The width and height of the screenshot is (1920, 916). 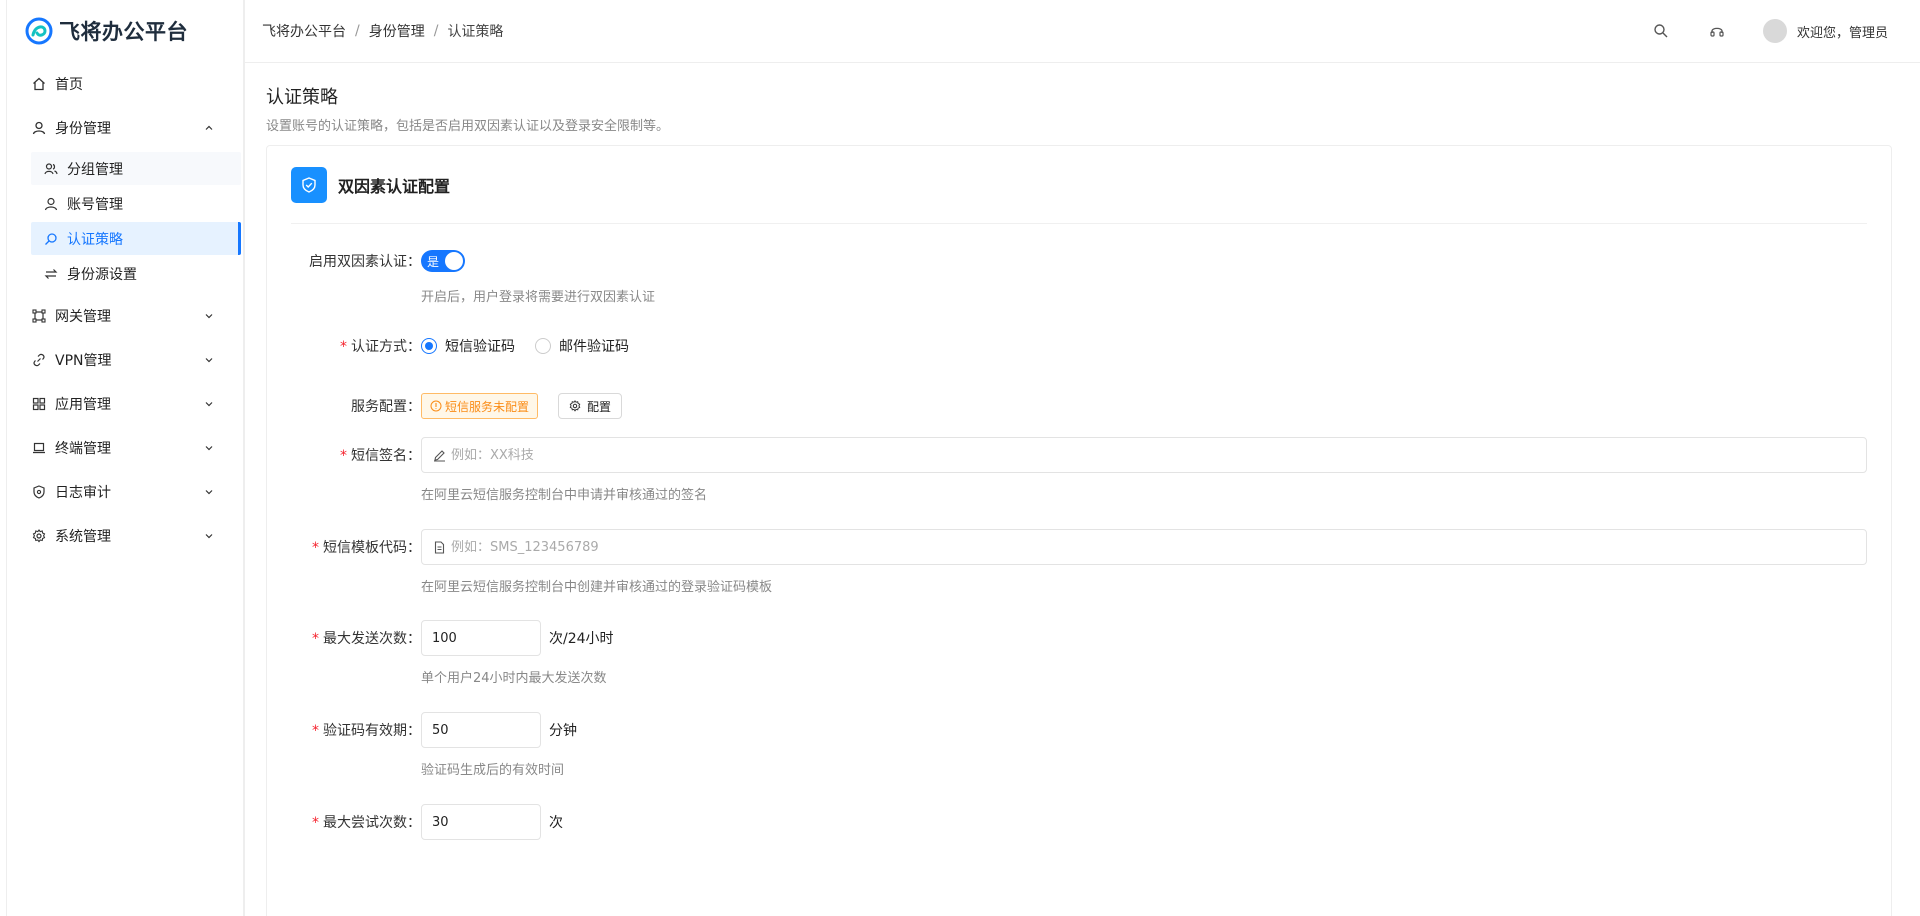 I want to click on max-attempts-input, so click(x=481, y=822).